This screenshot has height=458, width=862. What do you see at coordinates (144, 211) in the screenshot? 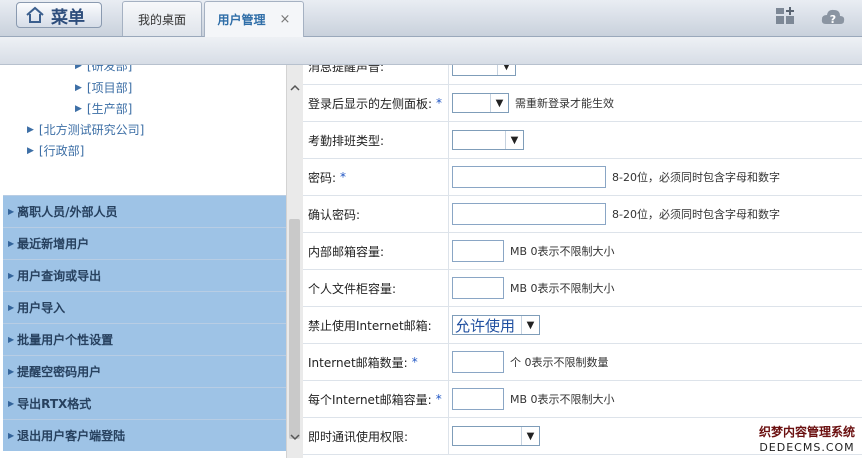
I see `group-departed-users: ▶ 离职人员/外部人员` at bounding box center [144, 211].